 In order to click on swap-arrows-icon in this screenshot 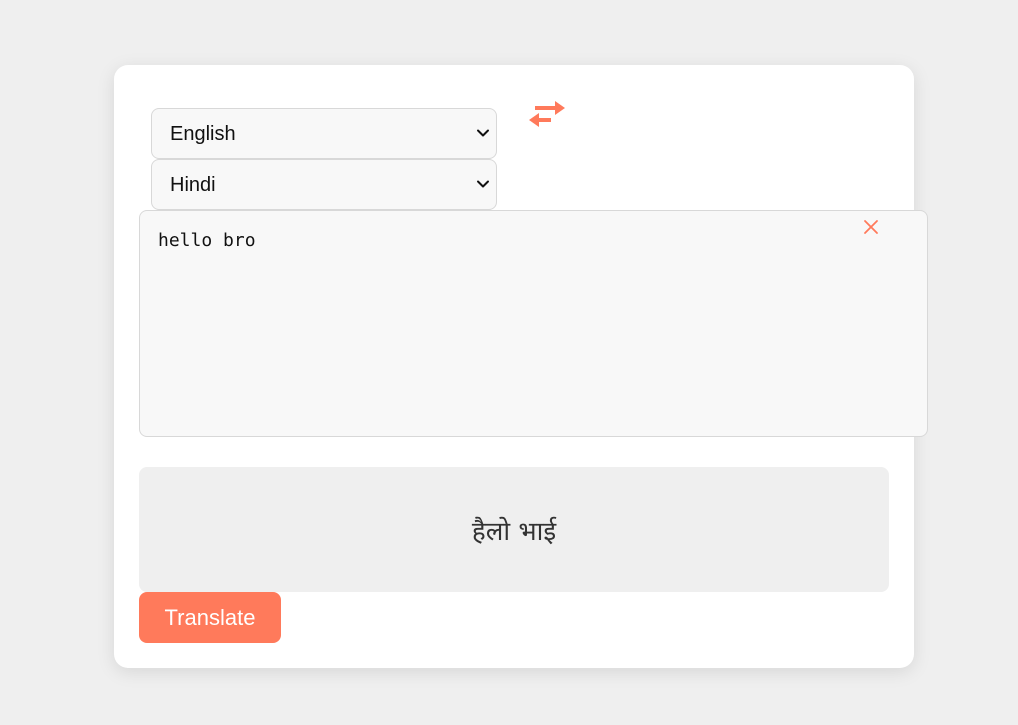, I will do `click(547, 114)`.